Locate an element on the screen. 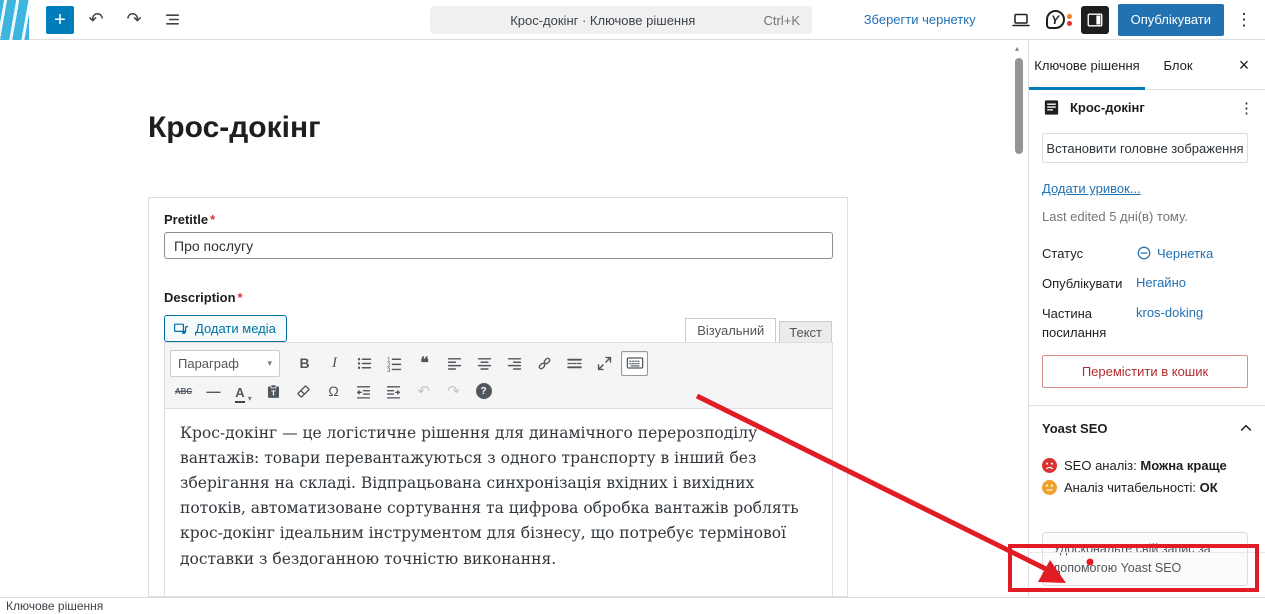  publish-button: Опублікувати is located at coordinates (1170, 19).